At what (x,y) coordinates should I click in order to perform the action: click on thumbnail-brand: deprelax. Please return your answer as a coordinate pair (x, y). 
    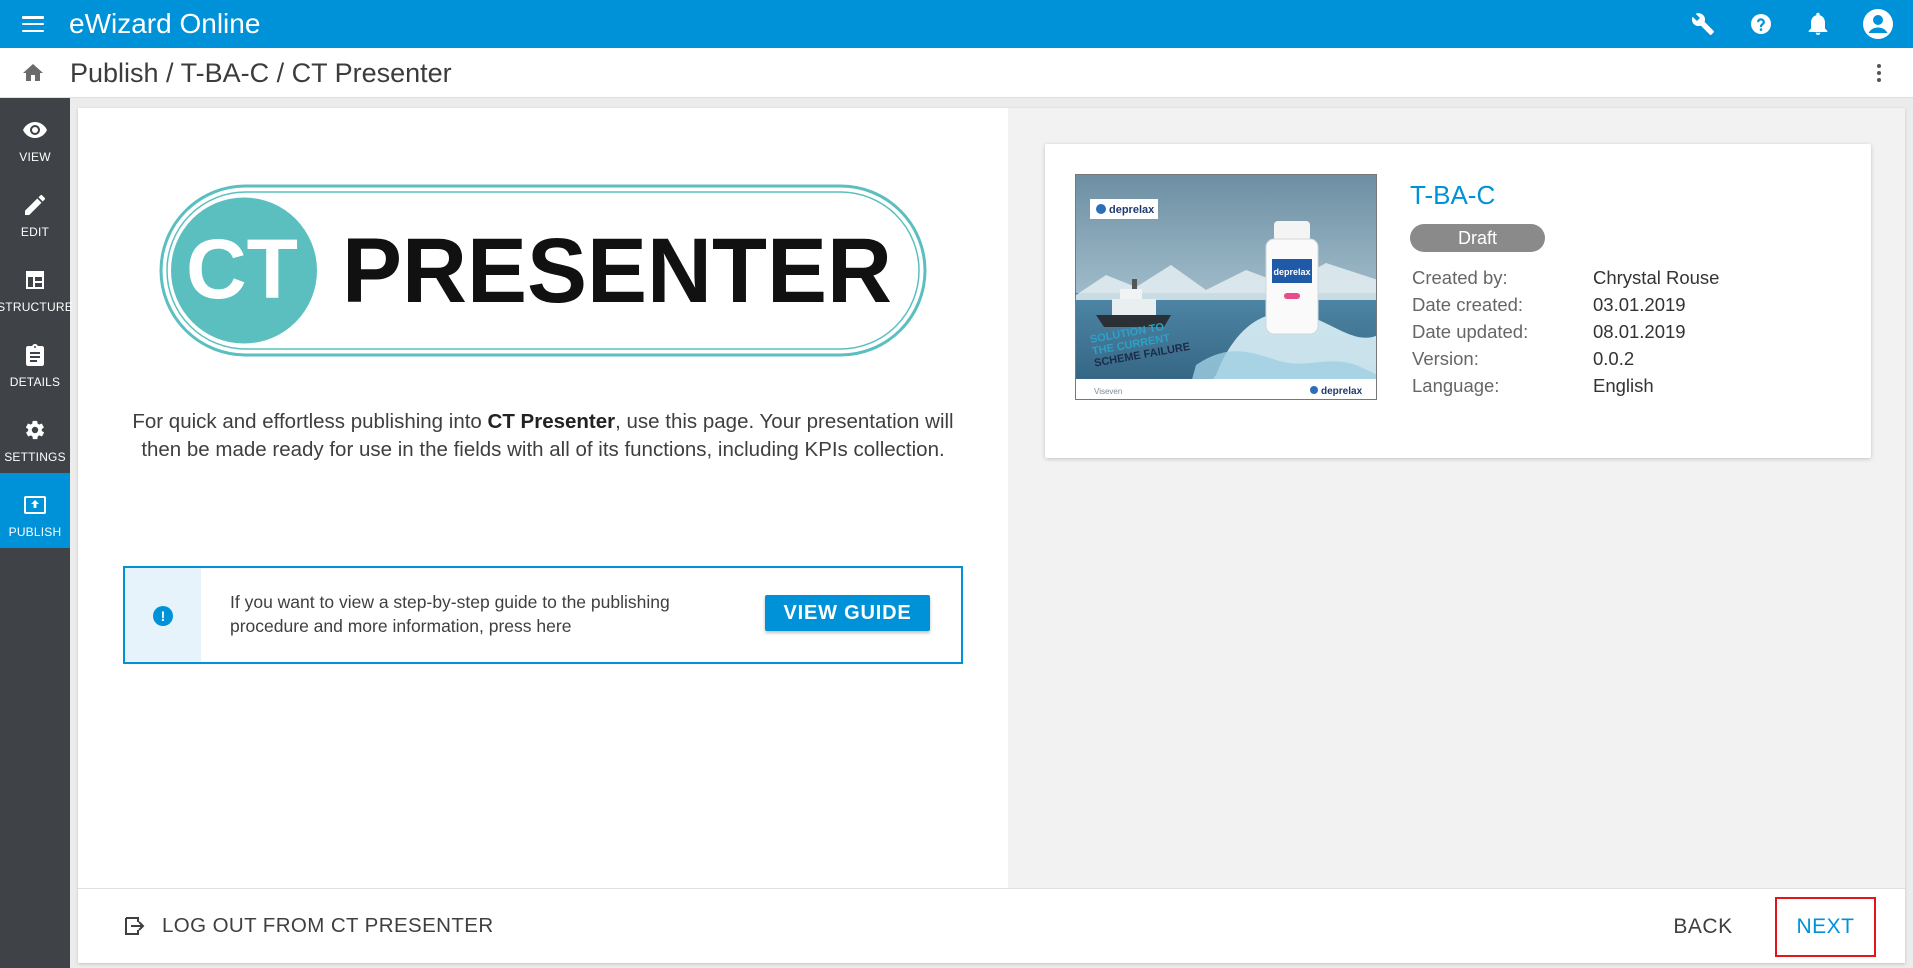
    Looking at the image, I should click on (1132, 210).